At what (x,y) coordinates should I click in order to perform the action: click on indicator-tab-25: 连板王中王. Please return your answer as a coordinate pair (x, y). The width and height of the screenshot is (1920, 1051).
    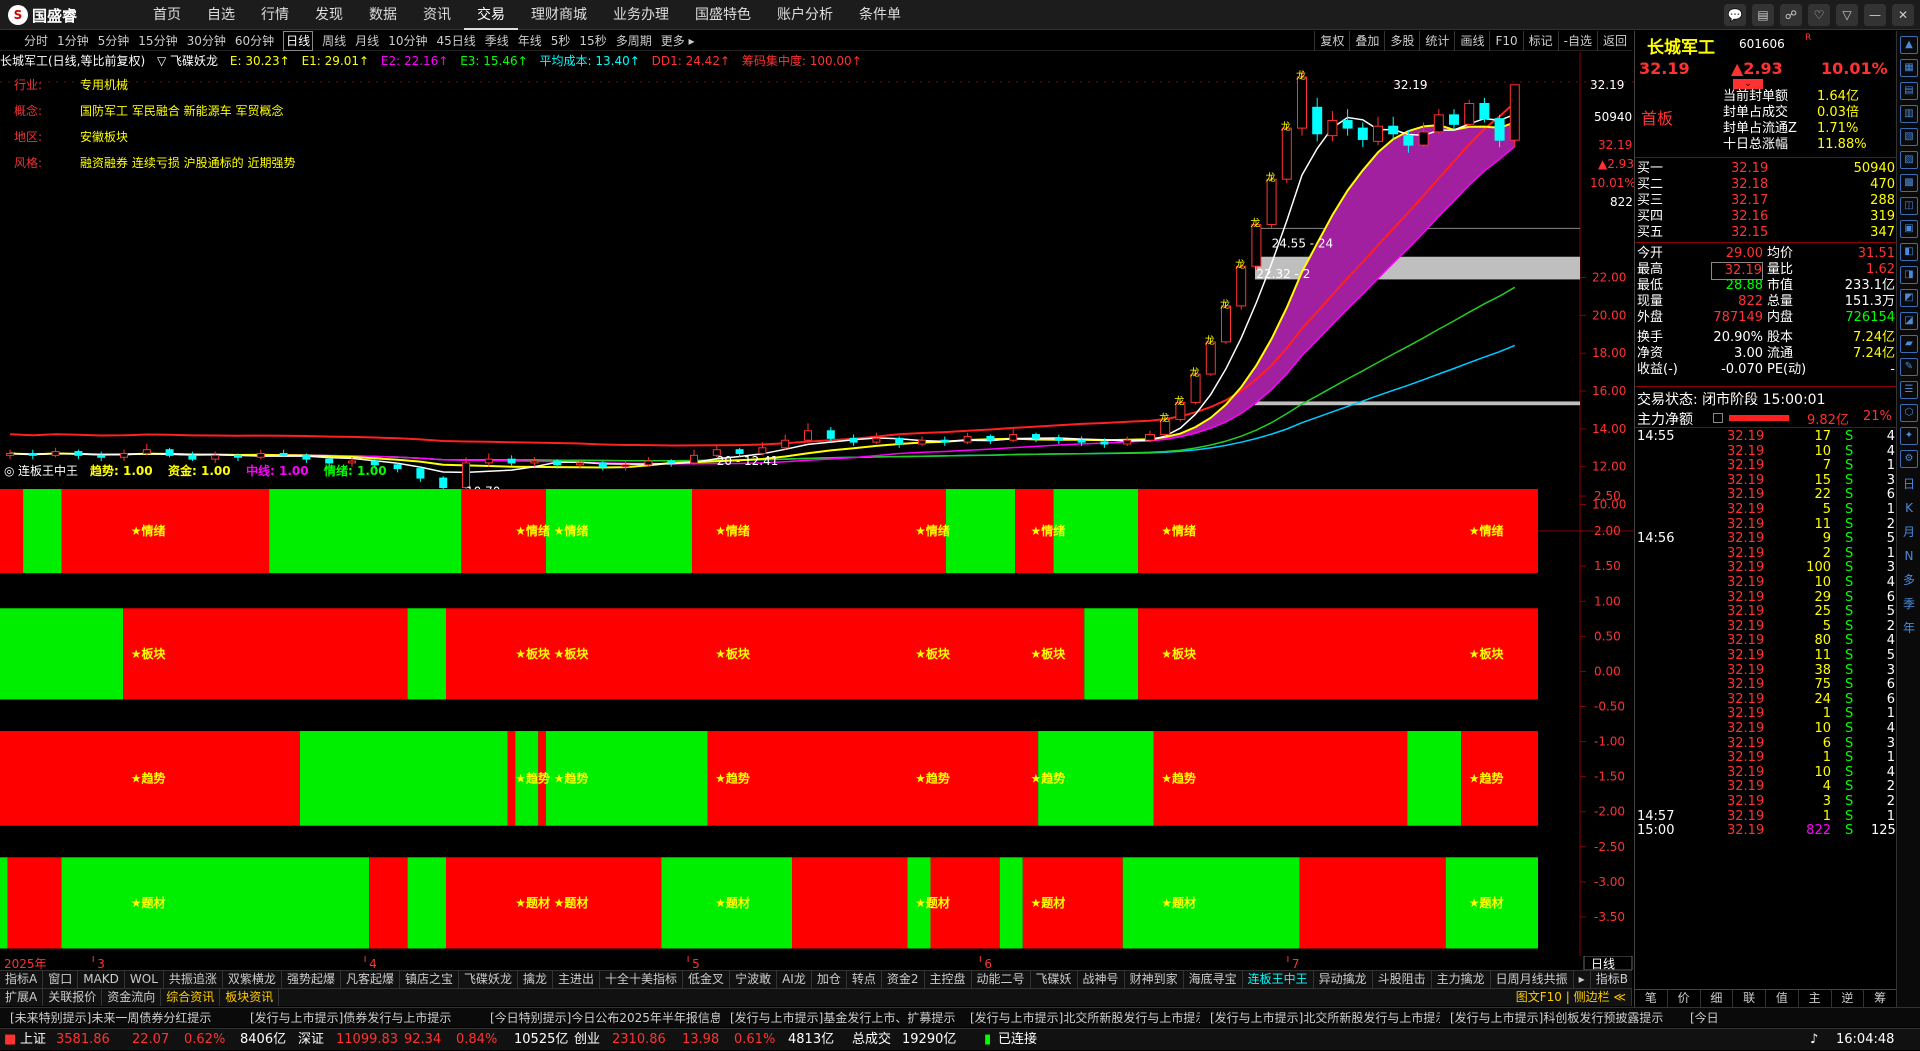
    Looking at the image, I should click on (1278, 979).